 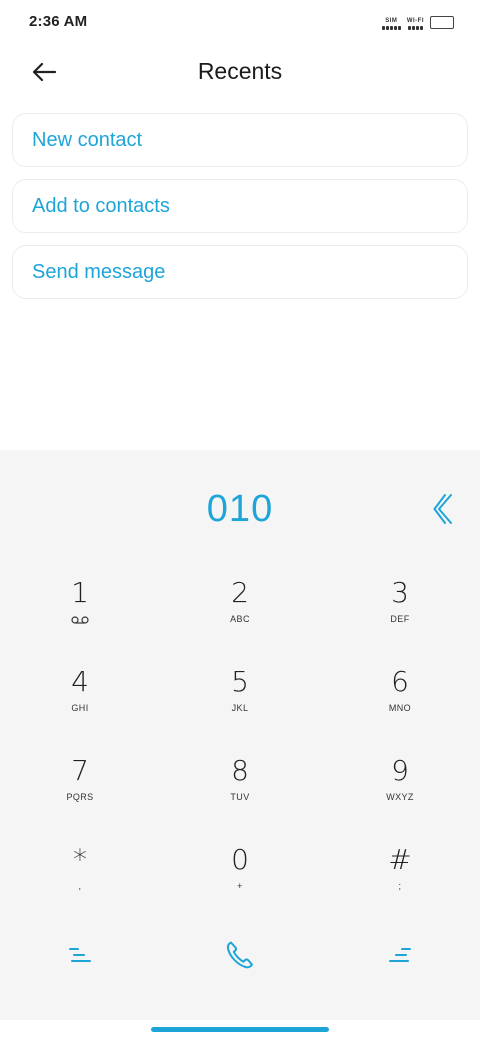 I want to click on key-hash: # ;, so click(x=400, y=882).